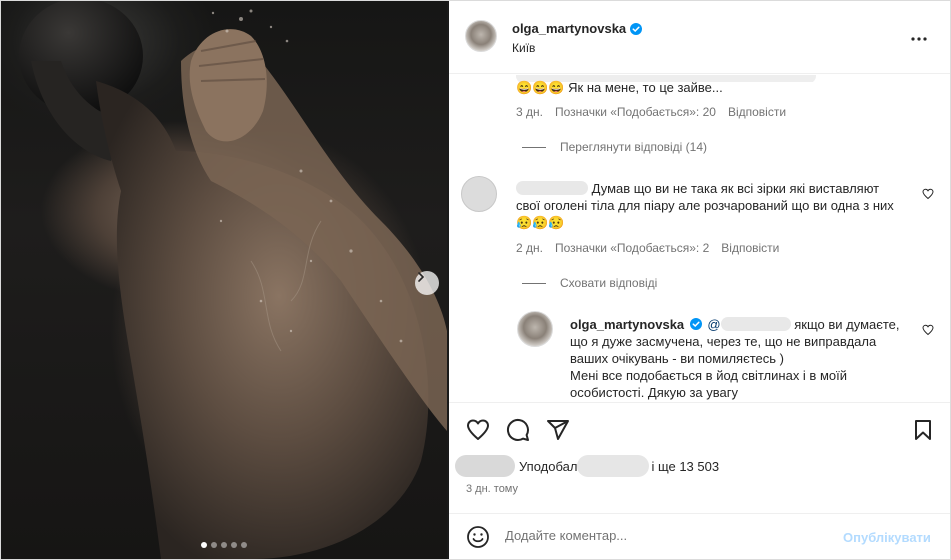 Image resolution: width=951 pixels, height=560 pixels. Describe the element at coordinates (529, 112) in the screenshot. I see `comment-time: 3 дн.` at that location.